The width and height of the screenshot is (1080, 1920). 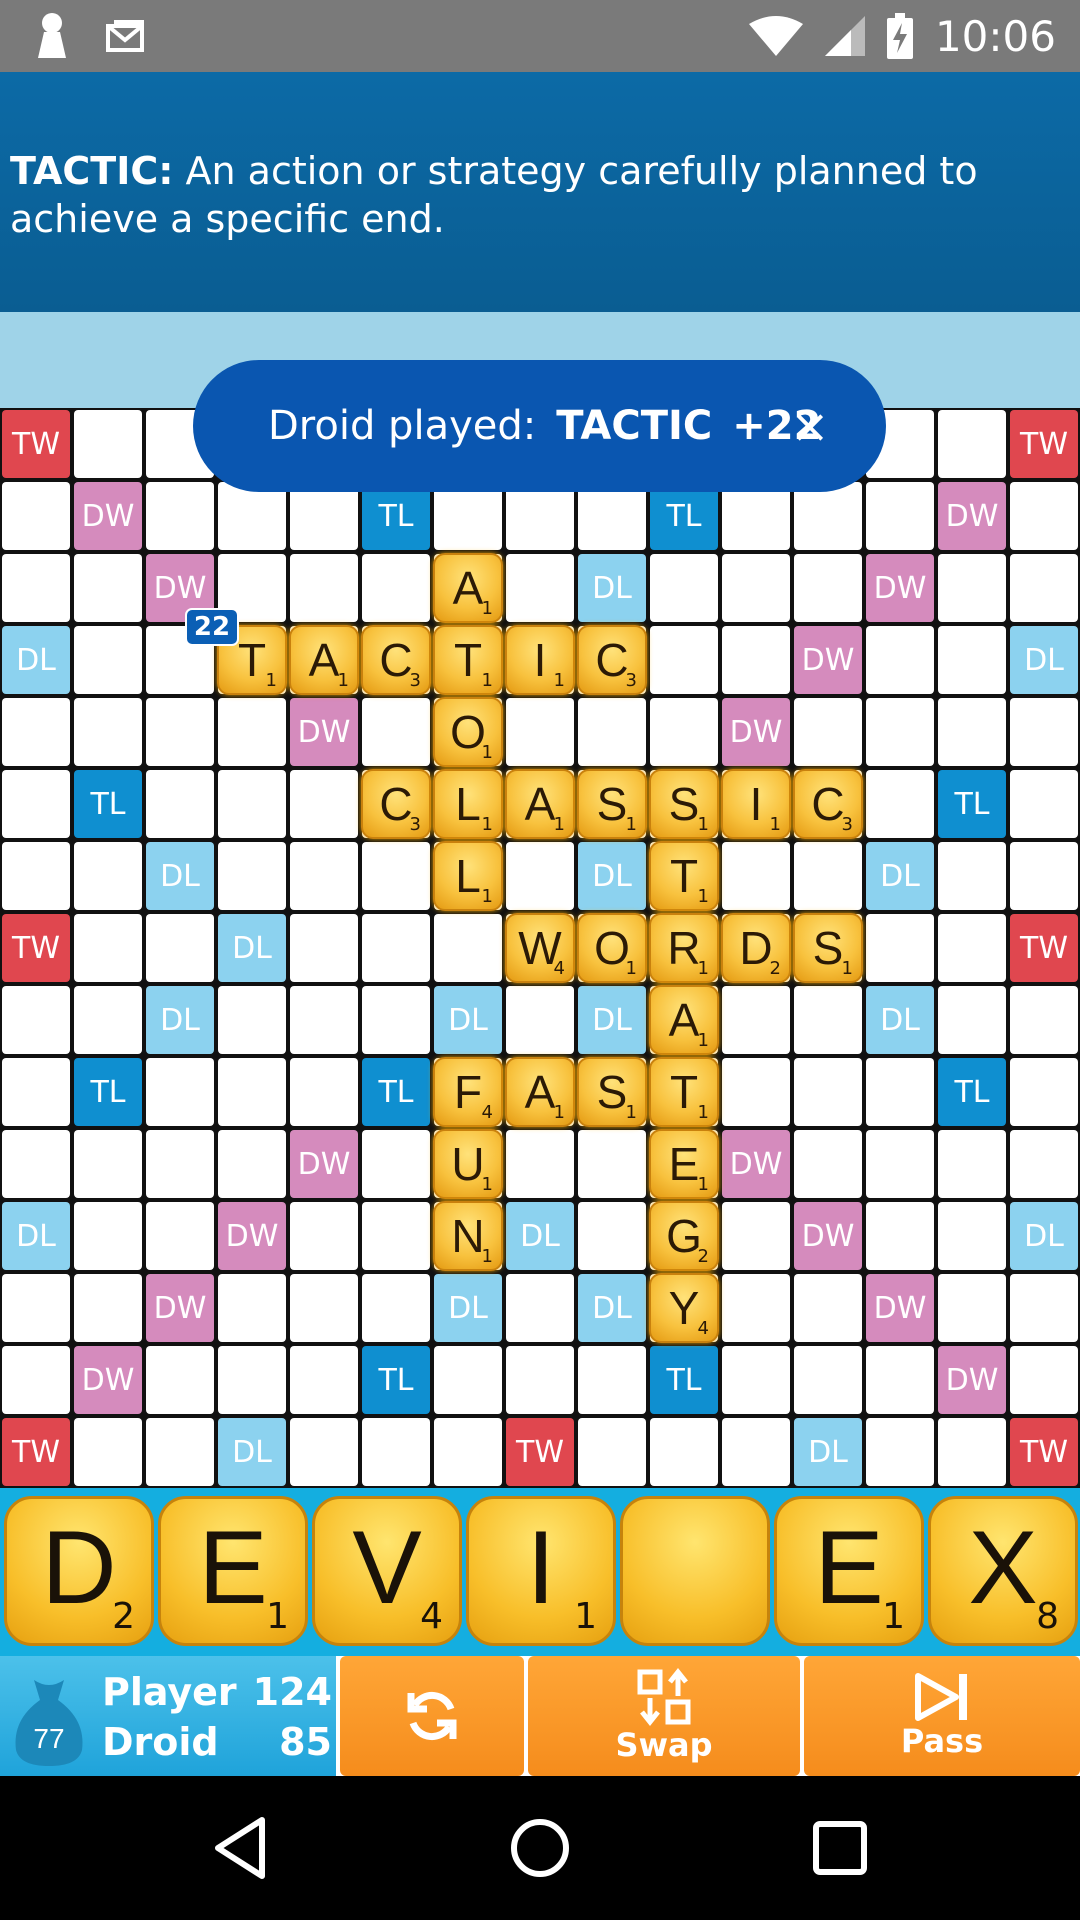 I want to click on rack-tile: D2, so click(x=79, y=1571).